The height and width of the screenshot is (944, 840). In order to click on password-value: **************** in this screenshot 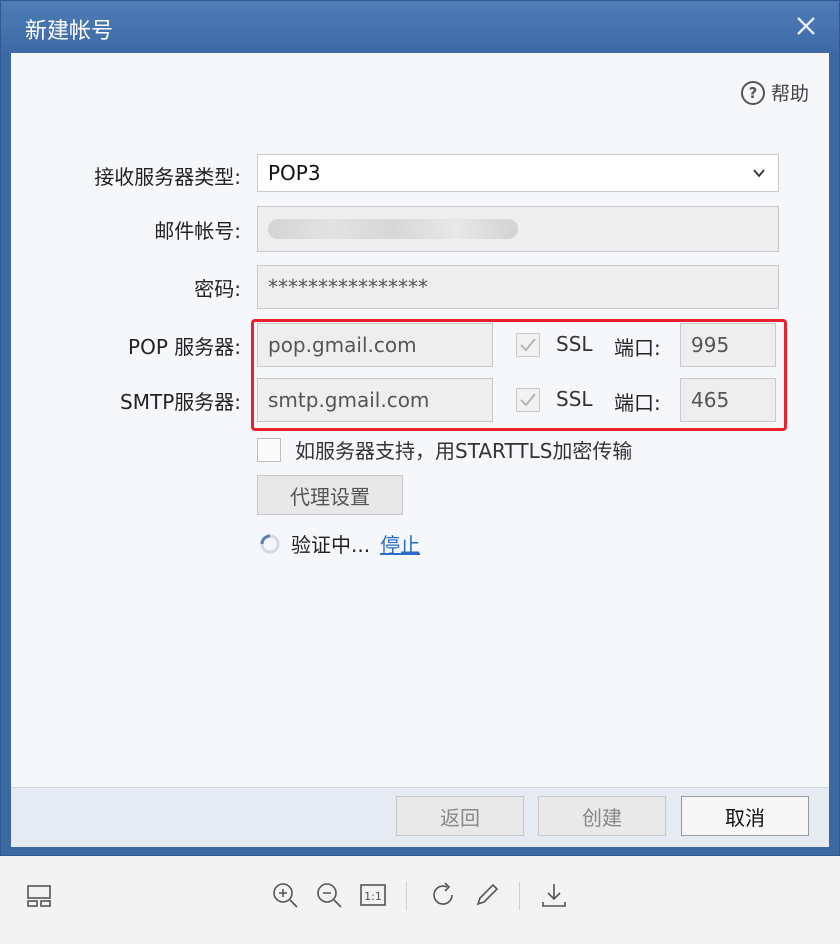, I will do `click(348, 287)`.